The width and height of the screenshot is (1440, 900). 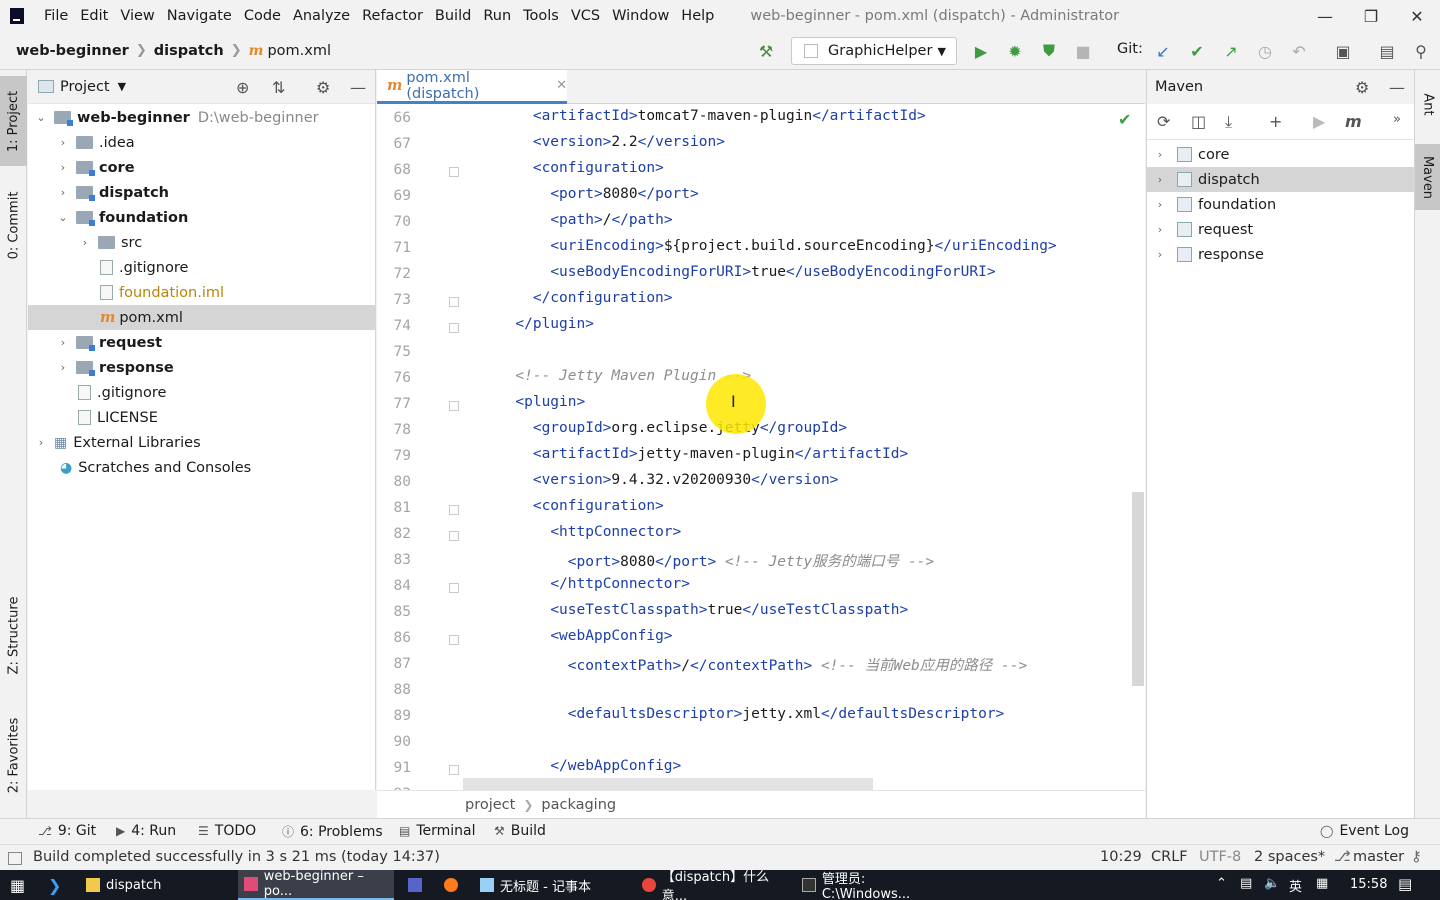 I want to click on rollback-icon: ↶, so click(x=1299, y=51).